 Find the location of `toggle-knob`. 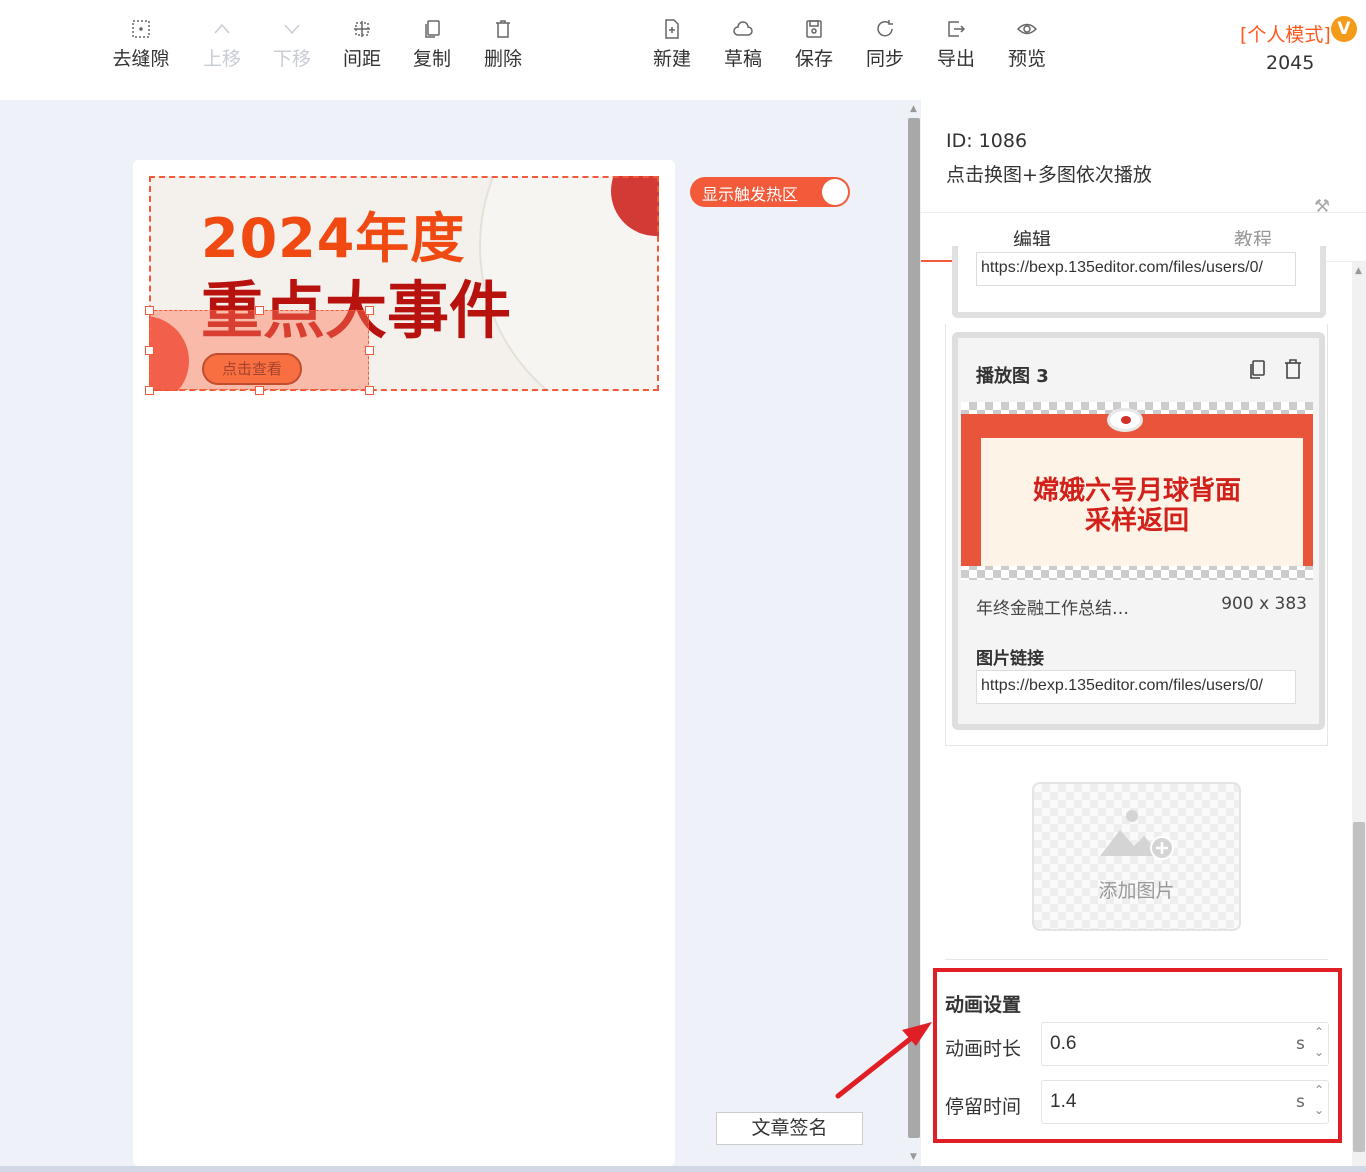

toggle-knob is located at coordinates (835, 192).